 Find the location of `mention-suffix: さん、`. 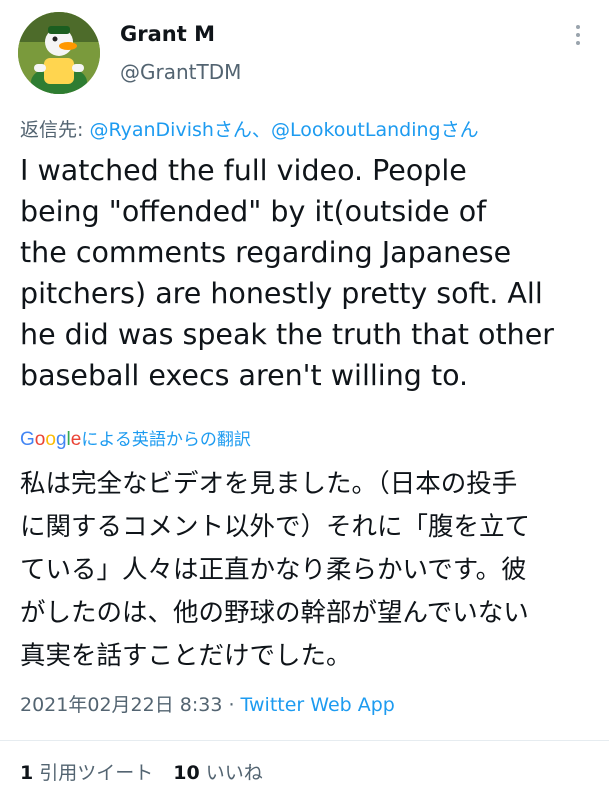

mention-suffix: さん、 is located at coordinates (242, 130).